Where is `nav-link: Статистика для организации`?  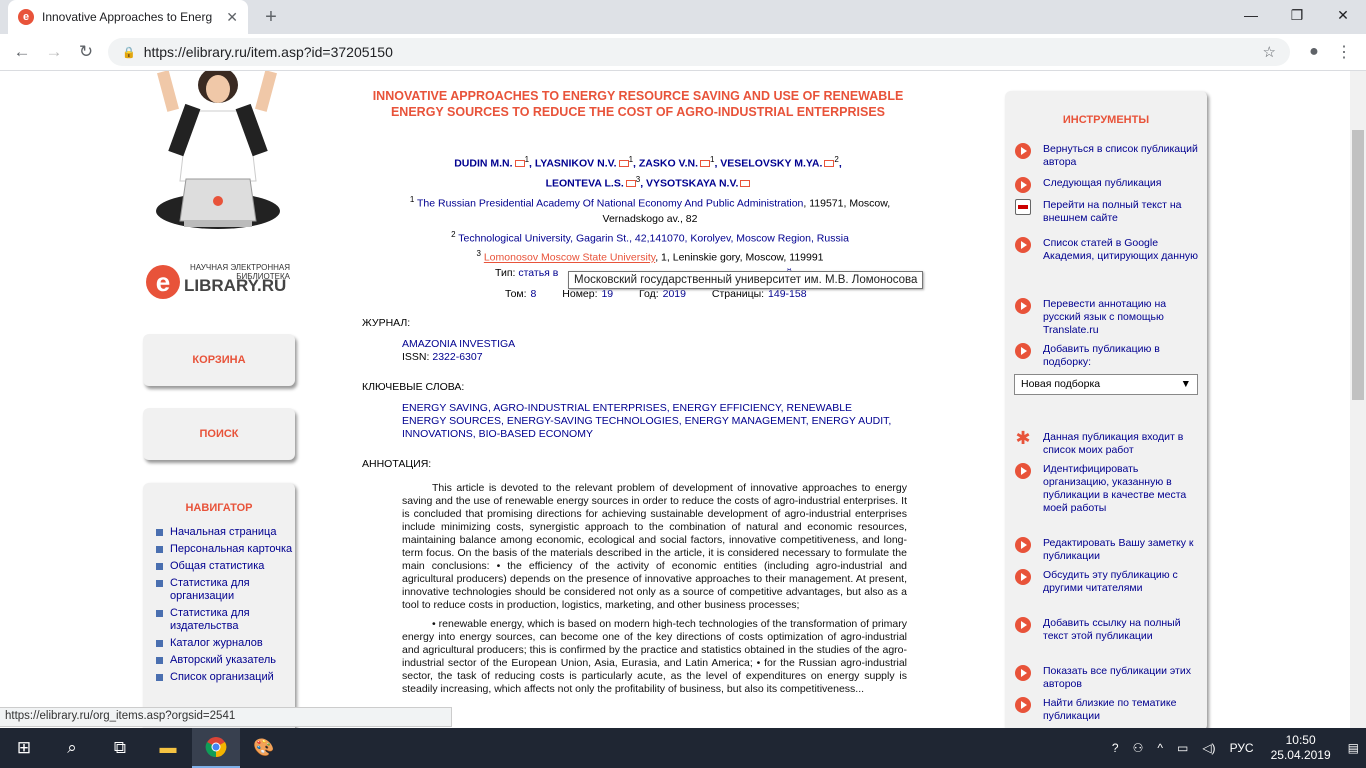
nav-link: Статистика для организации is located at coordinates (232, 590).